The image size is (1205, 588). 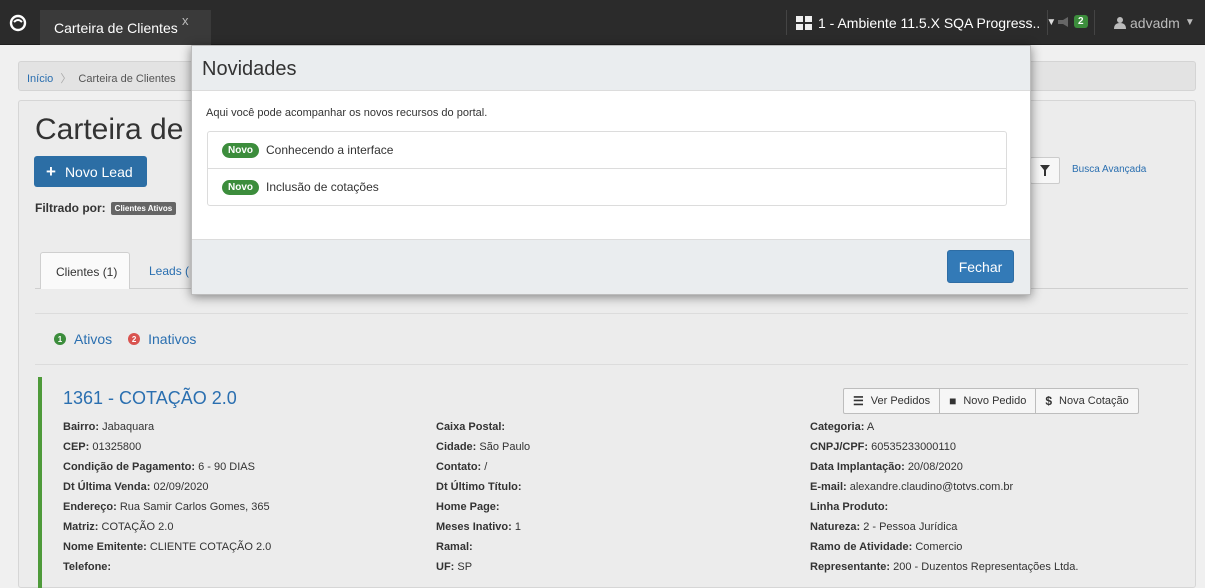 What do you see at coordinates (1109, 169) in the screenshot?
I see `advanced-search-link: Busca Avançada` at bounding box center [1109, 169].